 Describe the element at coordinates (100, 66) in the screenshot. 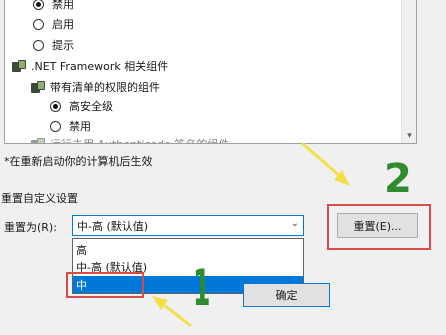

I see `group-label: .NET Framework 相关组件` at that location.